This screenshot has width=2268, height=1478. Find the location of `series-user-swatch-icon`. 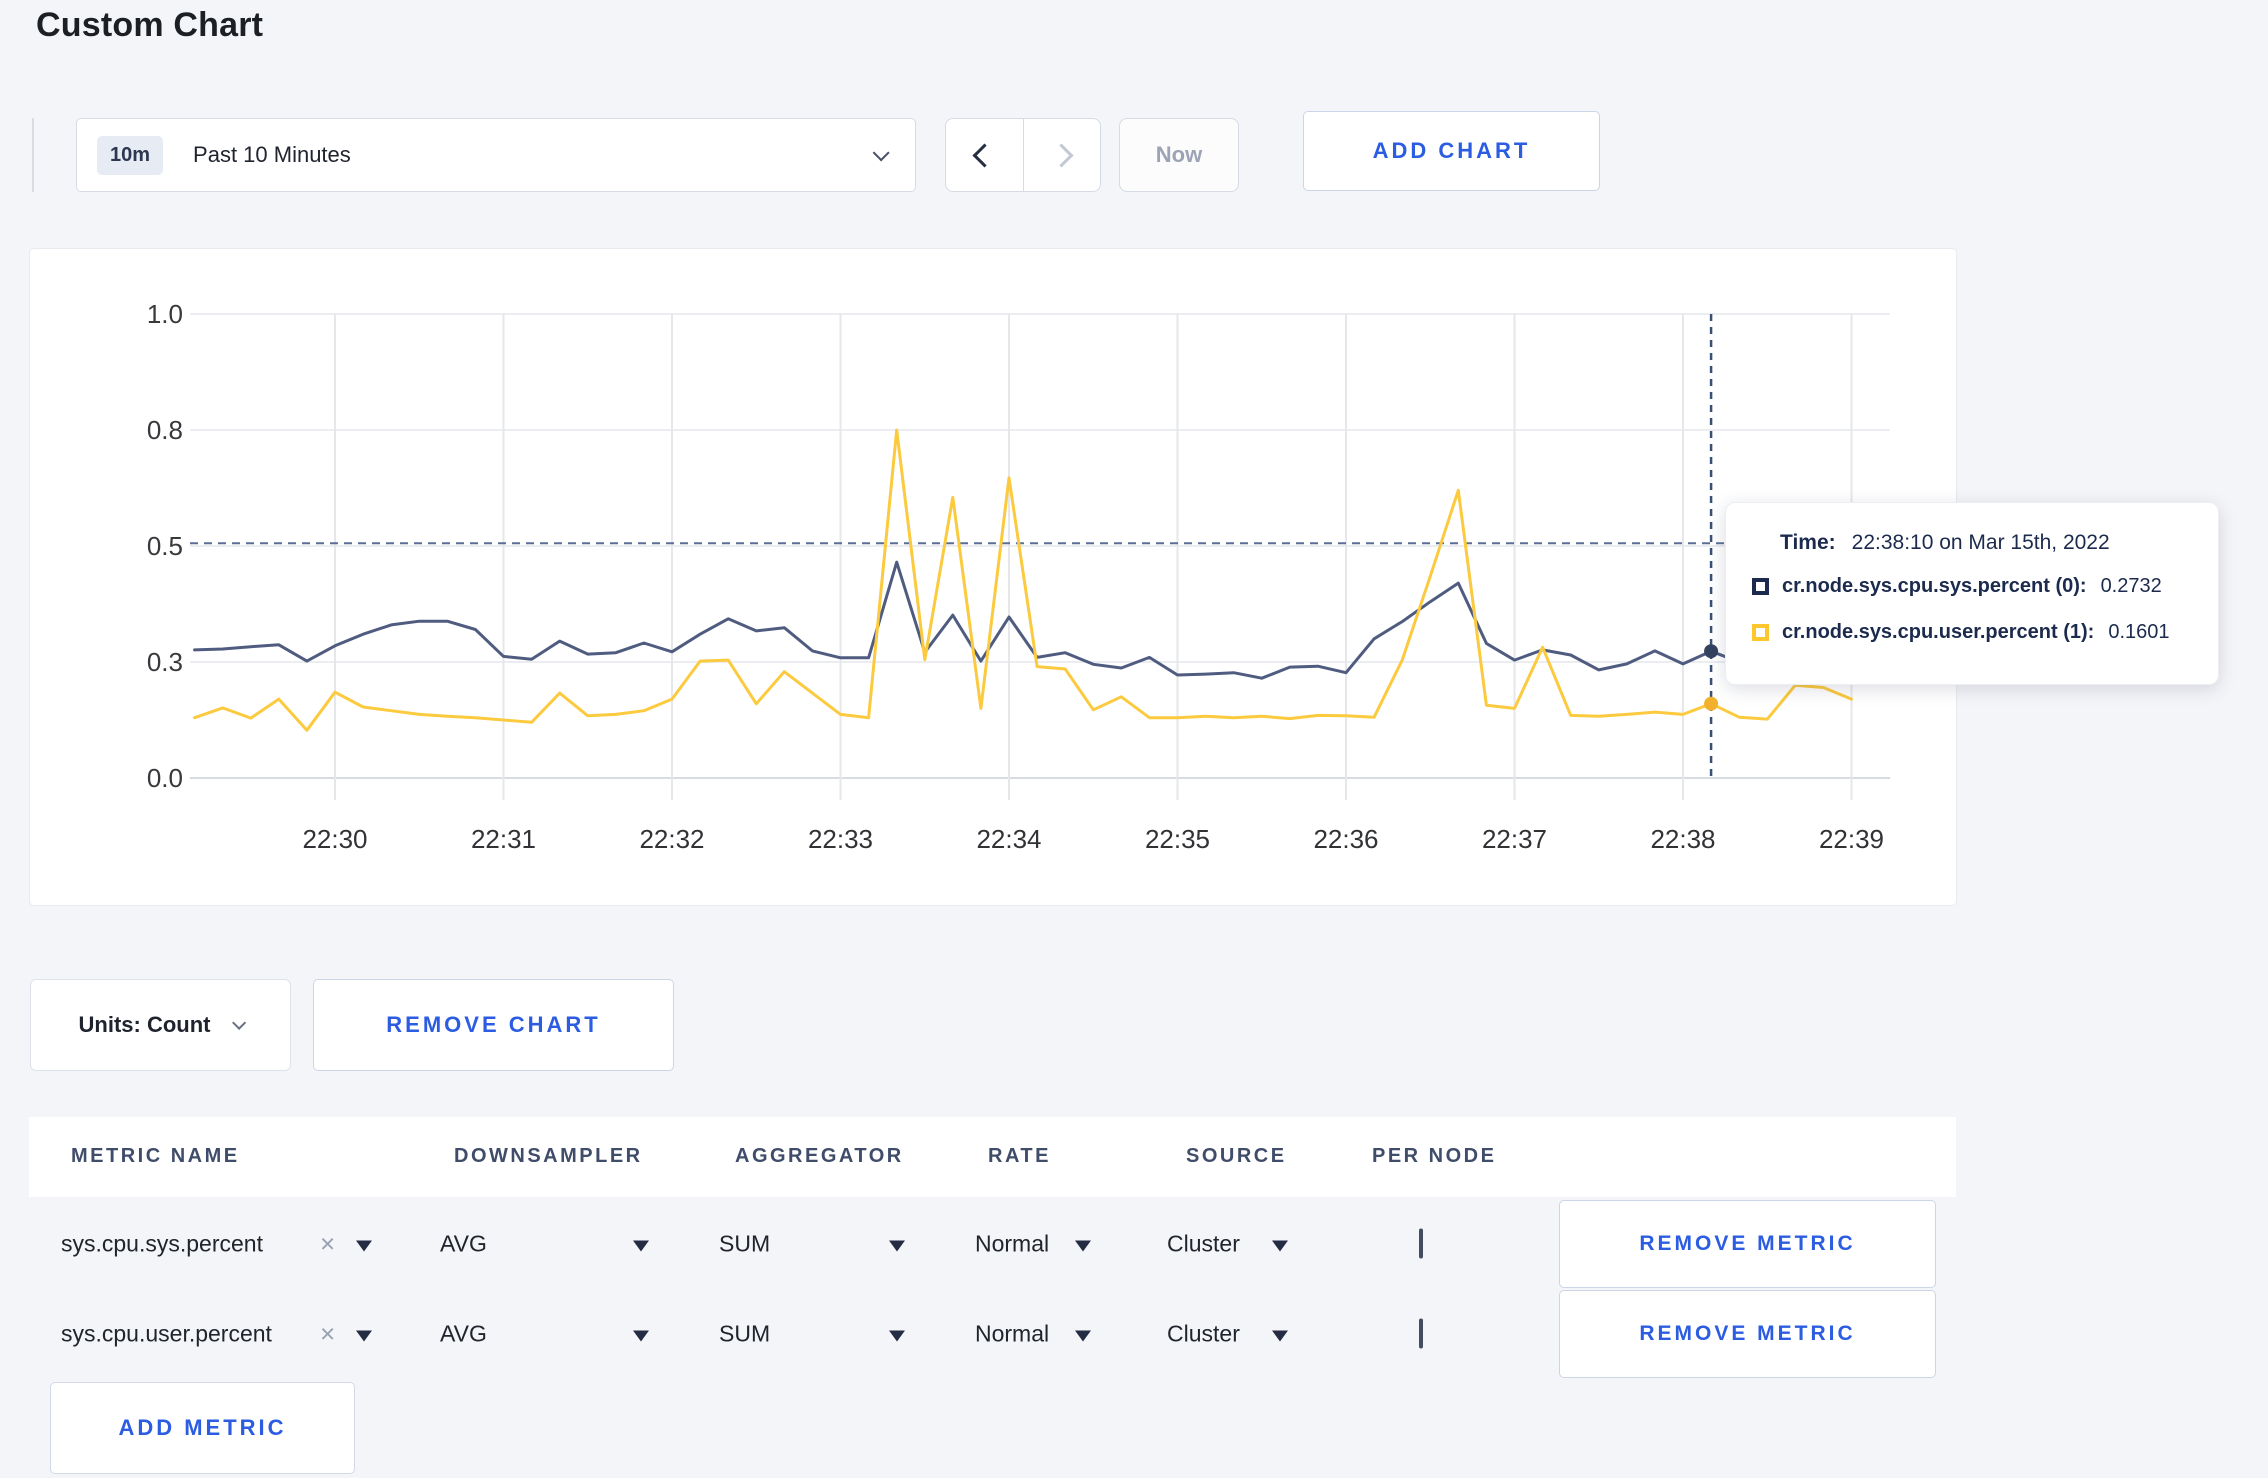

series-user-swatch-icon is located at coordinates (1760, 632).